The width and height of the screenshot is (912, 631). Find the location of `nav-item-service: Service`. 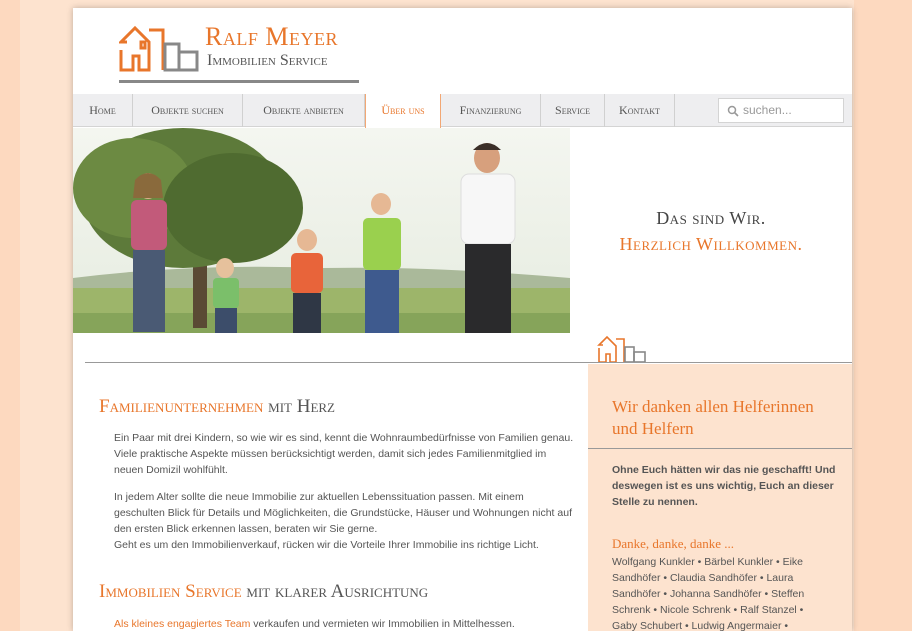

nav-item-service: Service is located at coordinates (573, 110).